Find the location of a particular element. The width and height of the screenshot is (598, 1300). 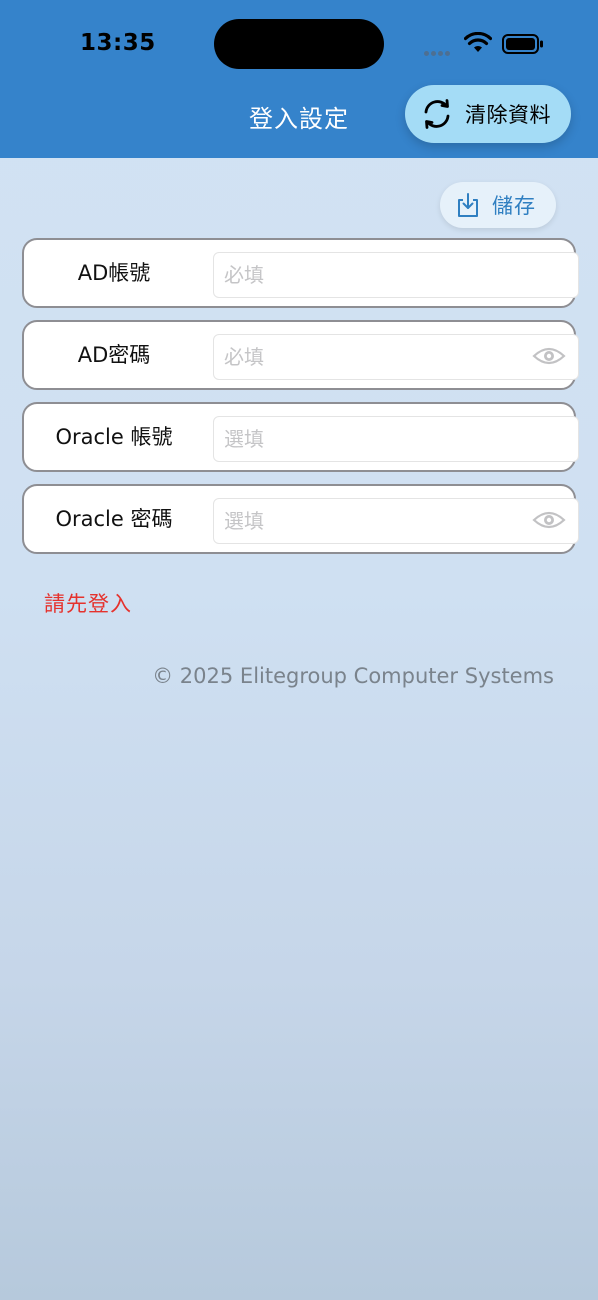

wifi-icon is located at coordinates (478, 42).